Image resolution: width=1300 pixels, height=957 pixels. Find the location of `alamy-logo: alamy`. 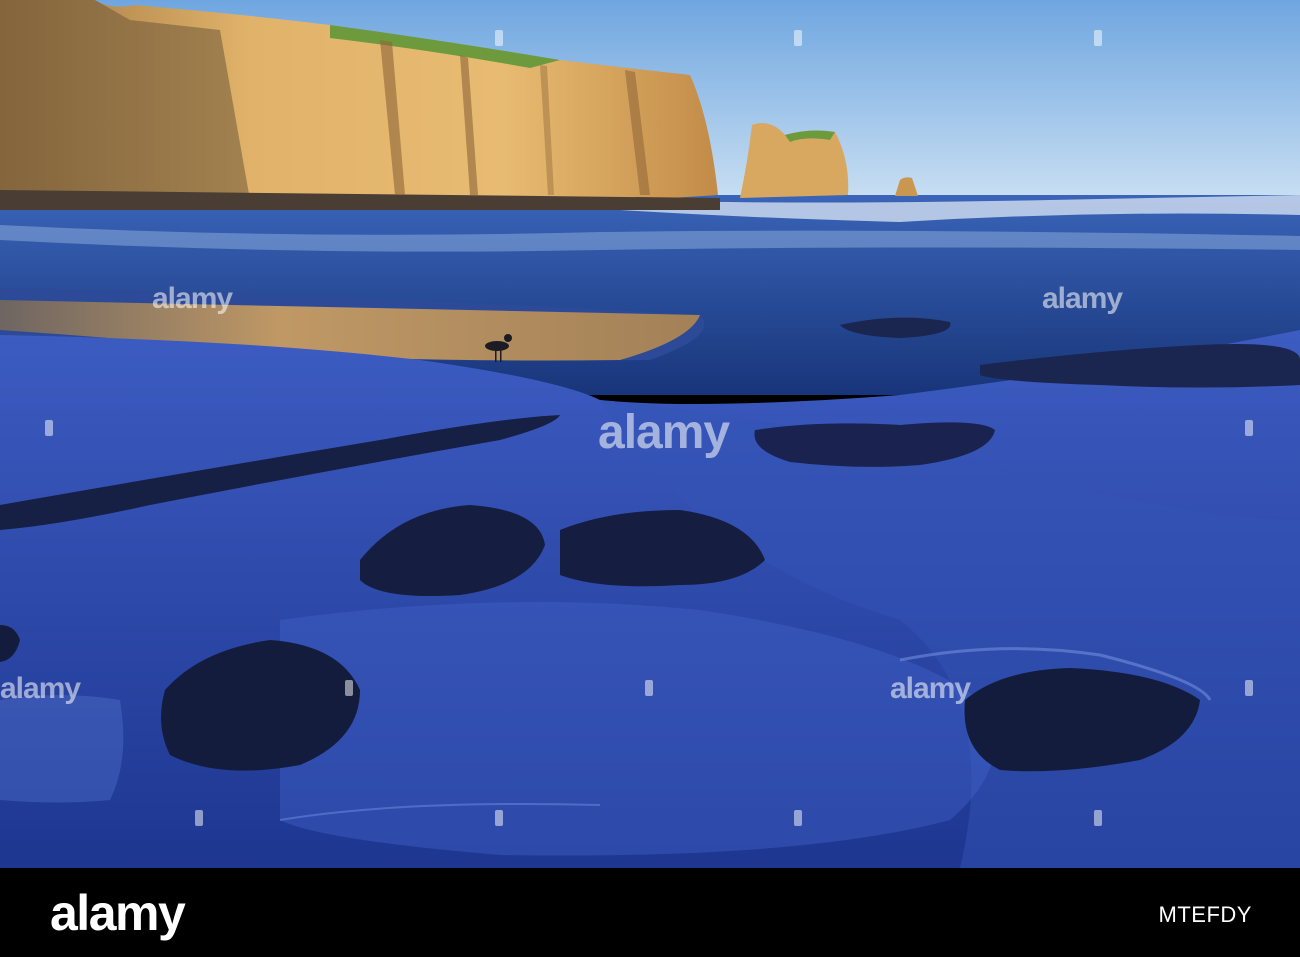

alamy-logo: alamy is located at coordinates (118, 913).